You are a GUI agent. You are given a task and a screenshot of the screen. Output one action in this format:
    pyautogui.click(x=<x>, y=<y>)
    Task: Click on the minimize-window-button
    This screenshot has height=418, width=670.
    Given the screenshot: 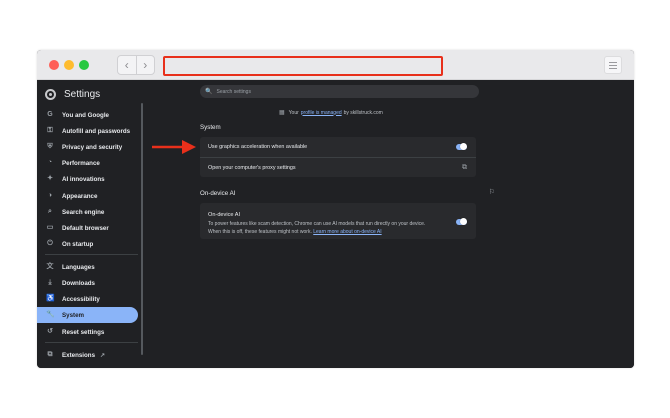 What is the action you would take?
    pyautogui.click(x=69, y=65)
    